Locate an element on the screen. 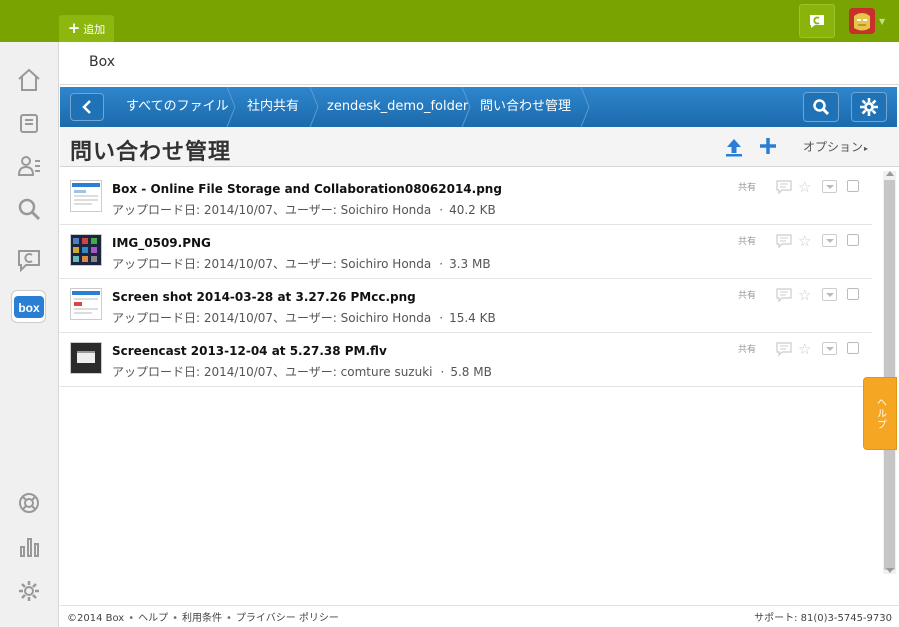 The height and width of the screenshot is (627, 899). file-size: 15.4 KB is located at coordinates (472, 318).